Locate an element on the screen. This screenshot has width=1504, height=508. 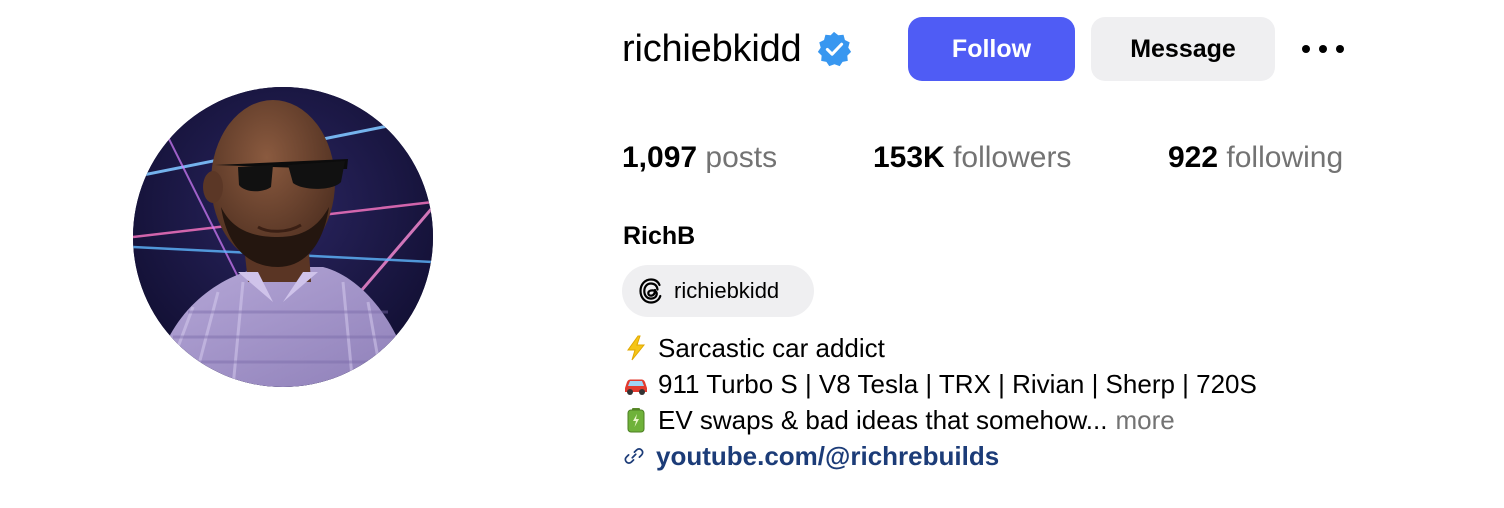
following-label: following is located at coordinates (1285, 157).